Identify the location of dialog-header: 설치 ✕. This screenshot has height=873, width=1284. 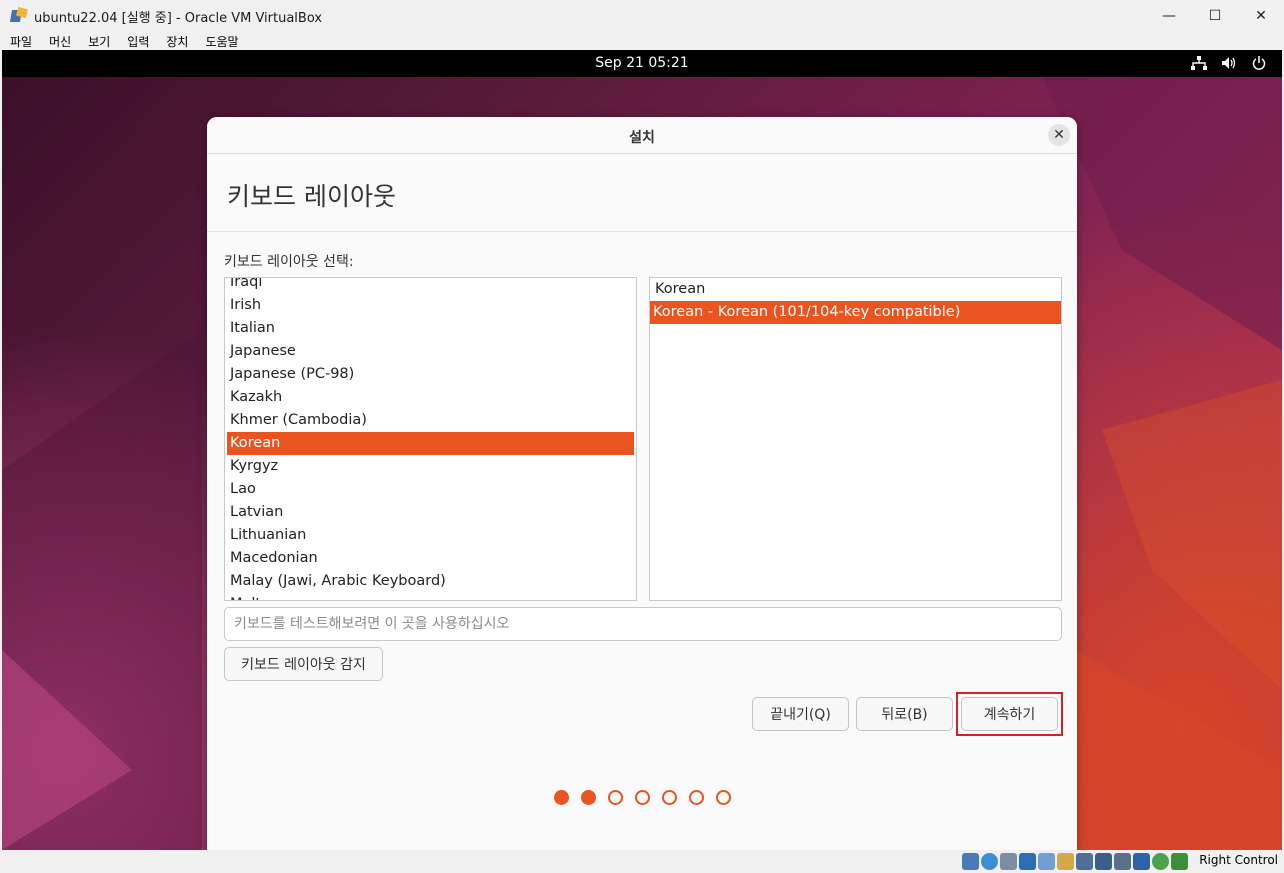
(642, 135).